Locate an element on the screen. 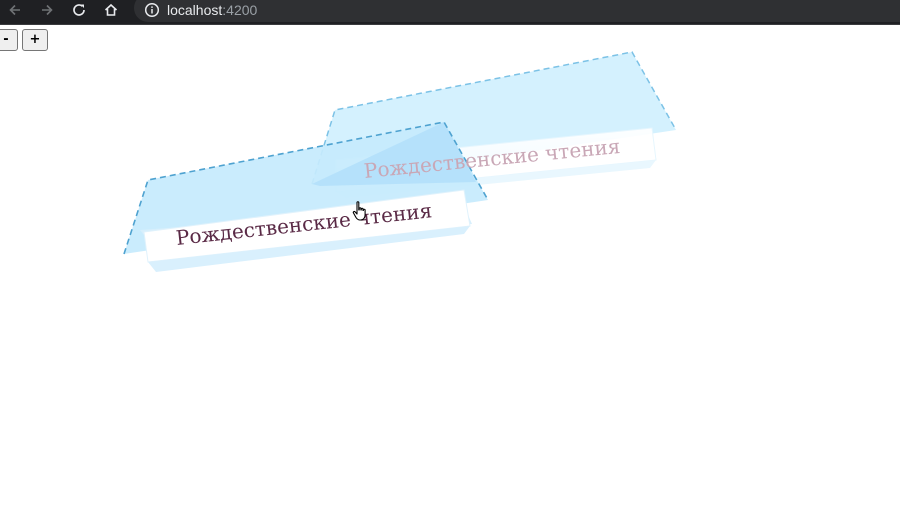  url-text: localhost:4200 is located at coordinates (212, 10).